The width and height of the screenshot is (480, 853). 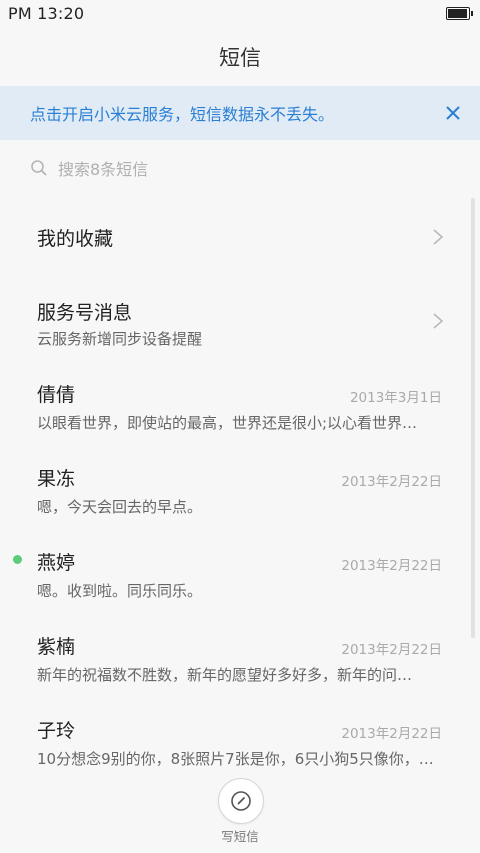 I want to click on message-preview: 嗯，今天会回去的早点。, so click(x=120, y=507).